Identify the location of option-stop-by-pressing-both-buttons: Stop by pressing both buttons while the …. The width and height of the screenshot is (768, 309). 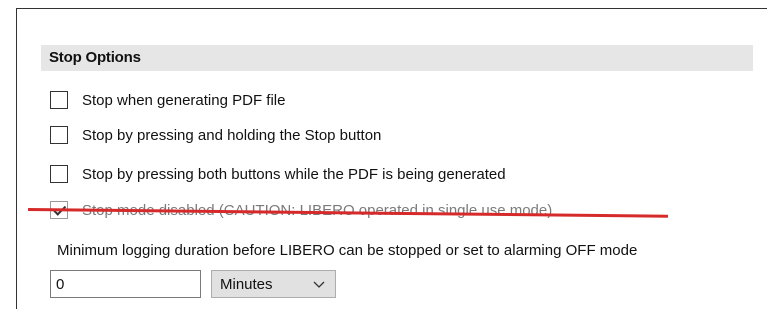
(278, 174).